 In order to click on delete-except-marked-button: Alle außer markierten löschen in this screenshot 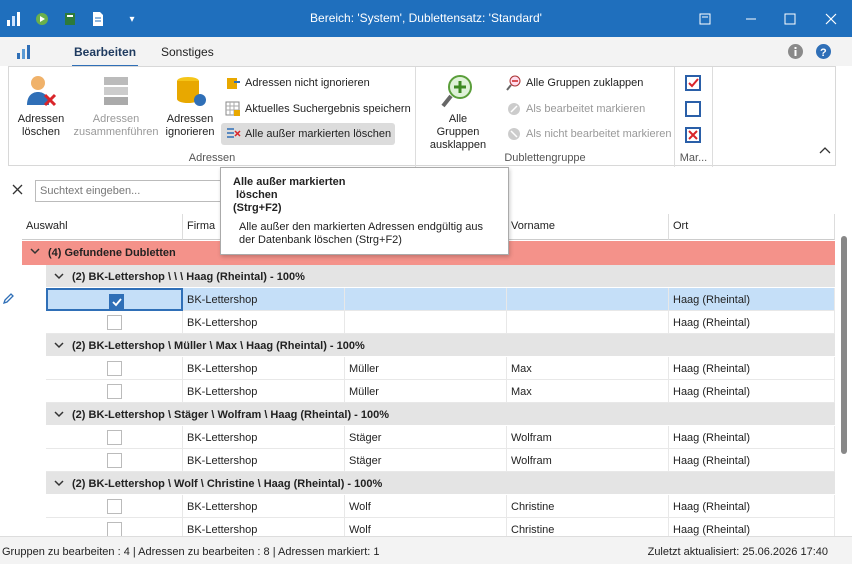, I will do `click(308, 134)`.